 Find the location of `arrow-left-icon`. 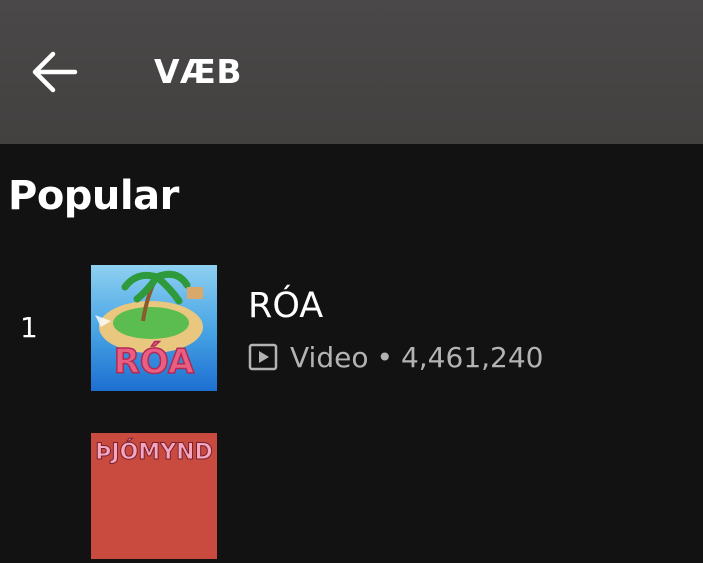

arrow-left-icon is located at coordinates (55, 72).